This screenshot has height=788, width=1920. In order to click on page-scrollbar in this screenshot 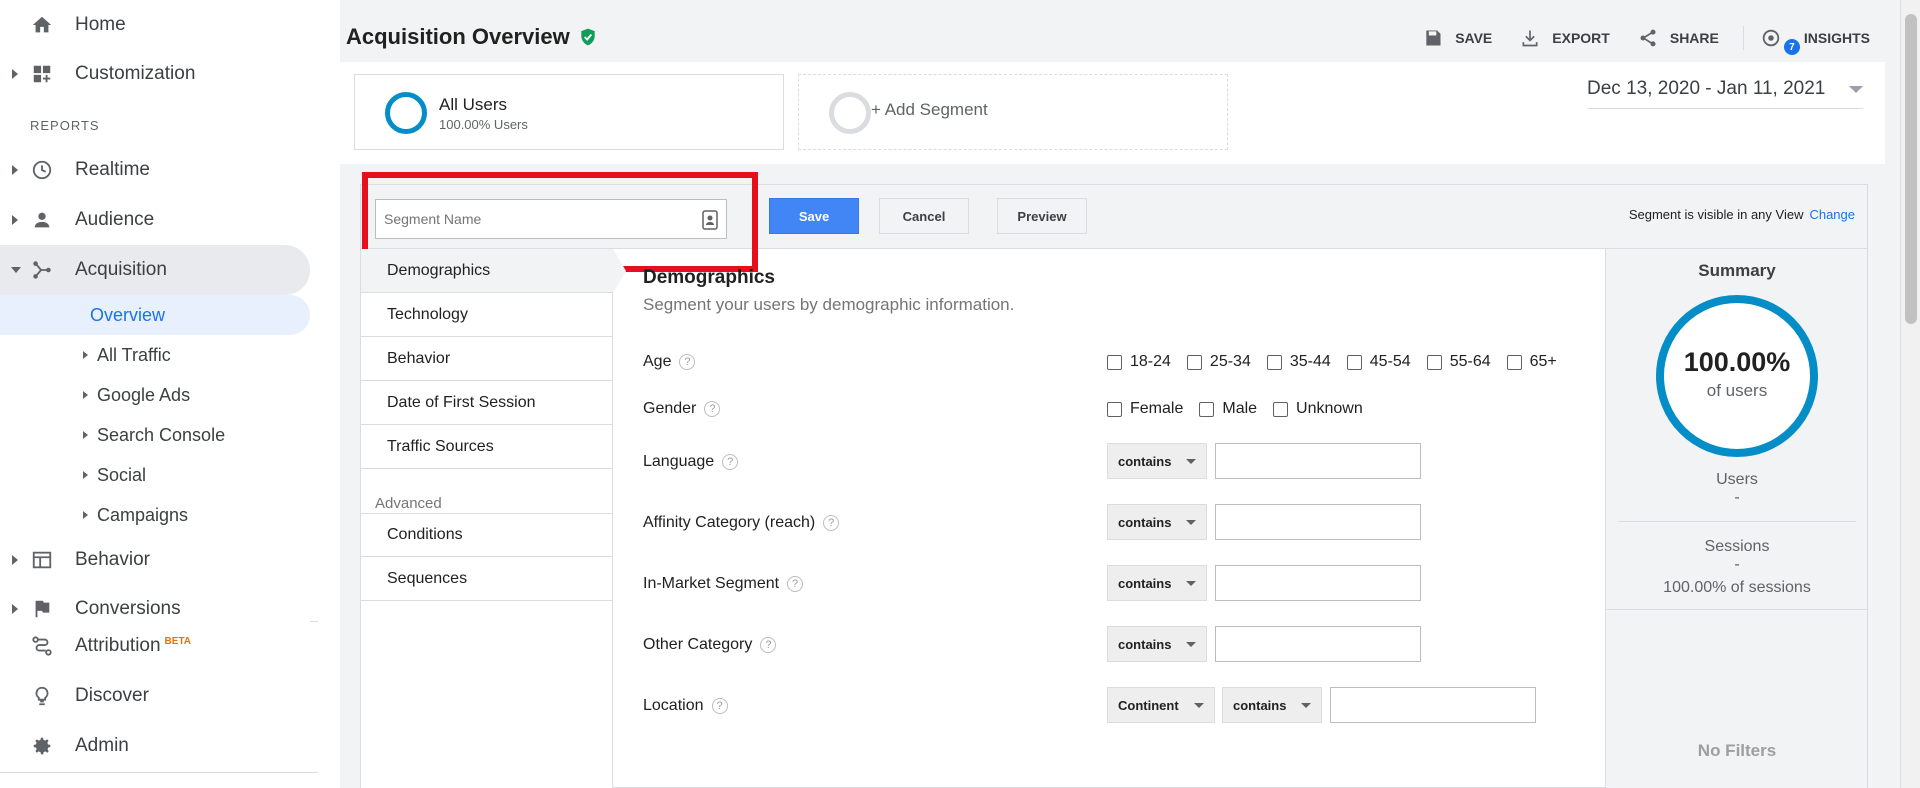, I will do `click(1910, 394)`.